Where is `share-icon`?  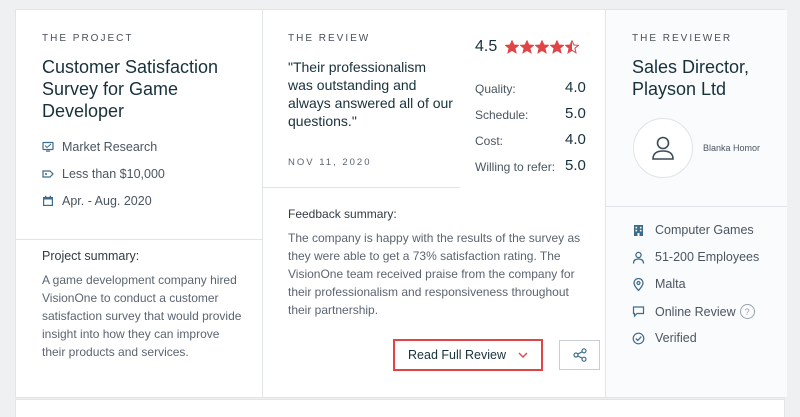 share-icon is located at coordinates (579, 355).